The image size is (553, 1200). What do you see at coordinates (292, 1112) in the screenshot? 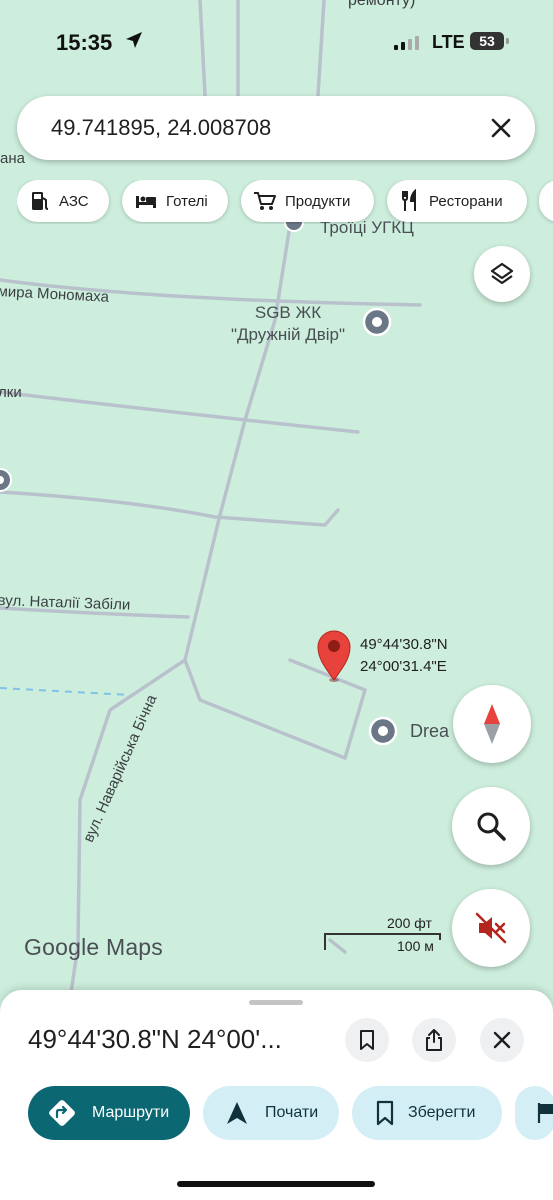
I see `start-label: Почати` at bounding box center [292, 1112].